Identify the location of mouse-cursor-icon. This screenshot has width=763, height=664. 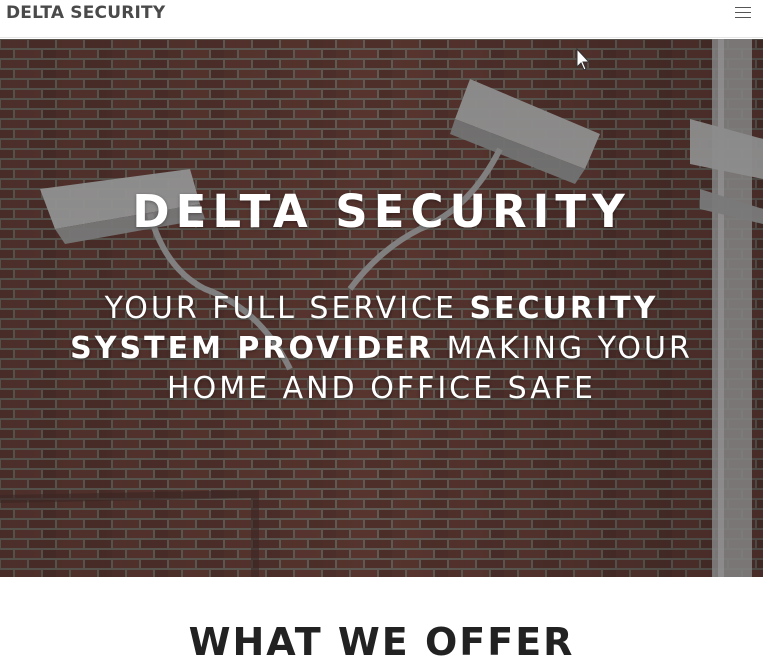
(583, 59).